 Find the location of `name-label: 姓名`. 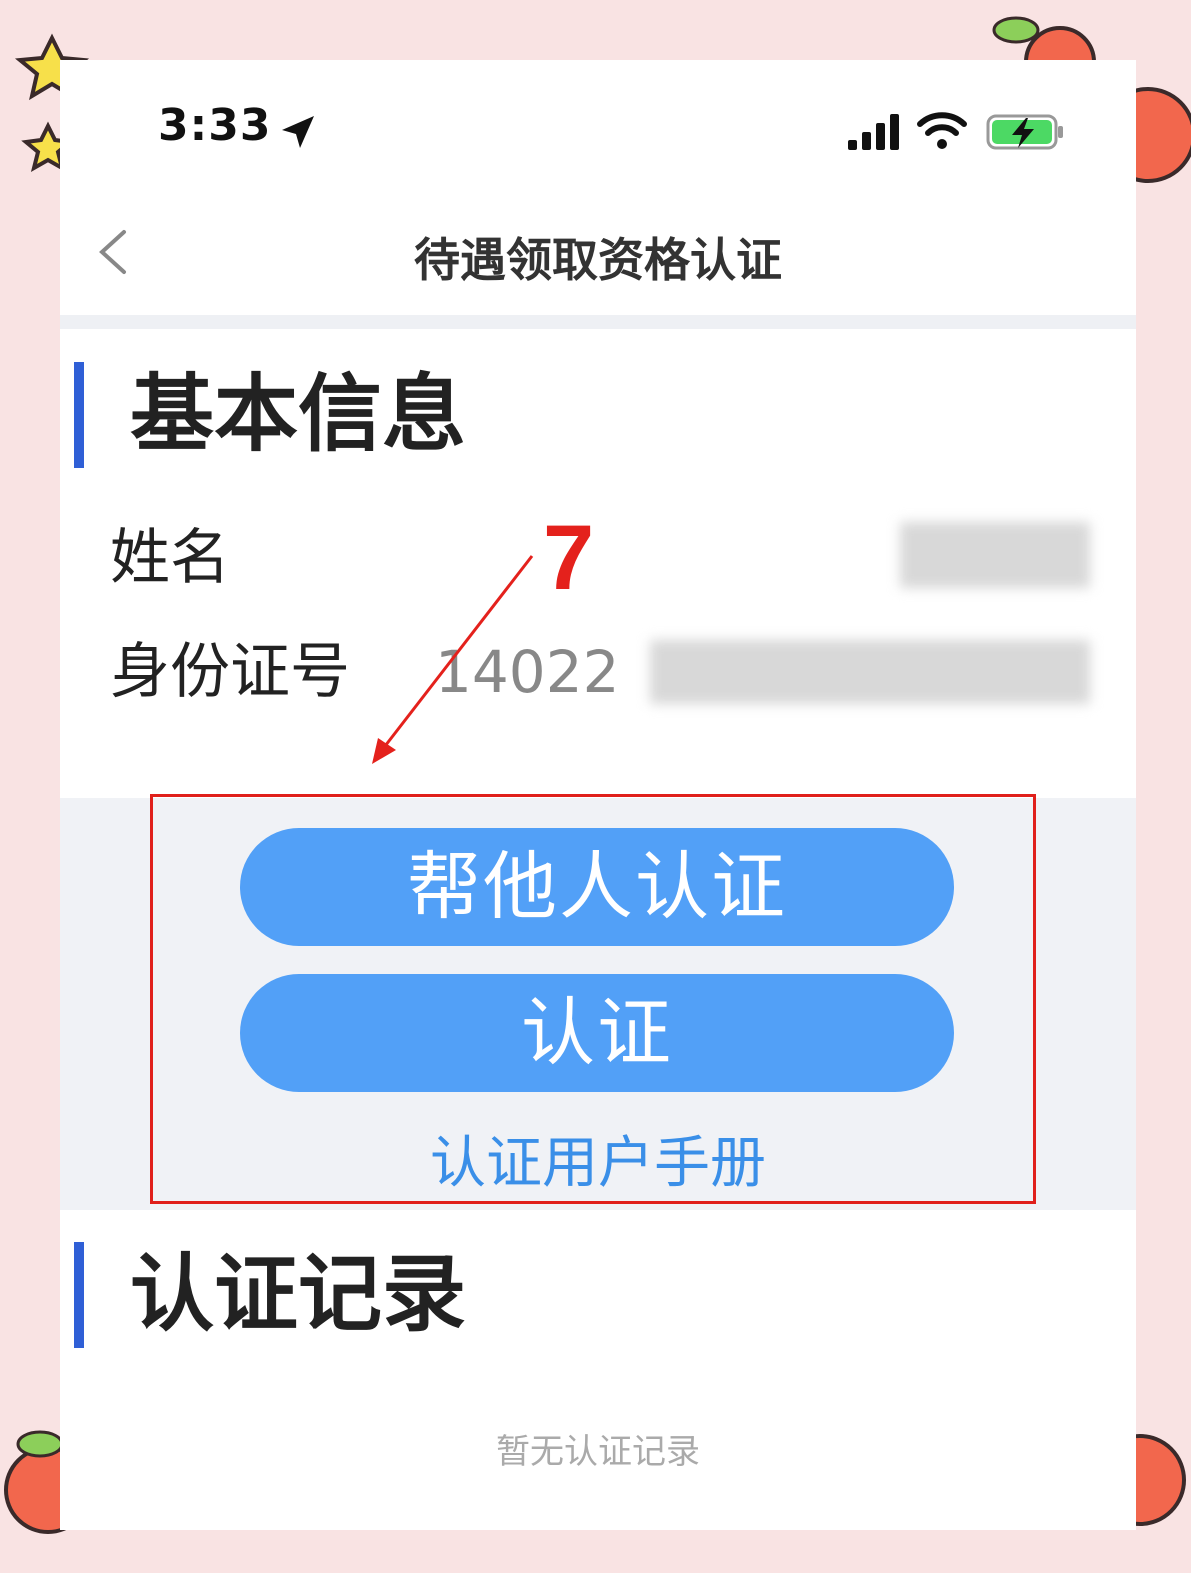

name-label: 姓名 is located at coordinates (170, 558).